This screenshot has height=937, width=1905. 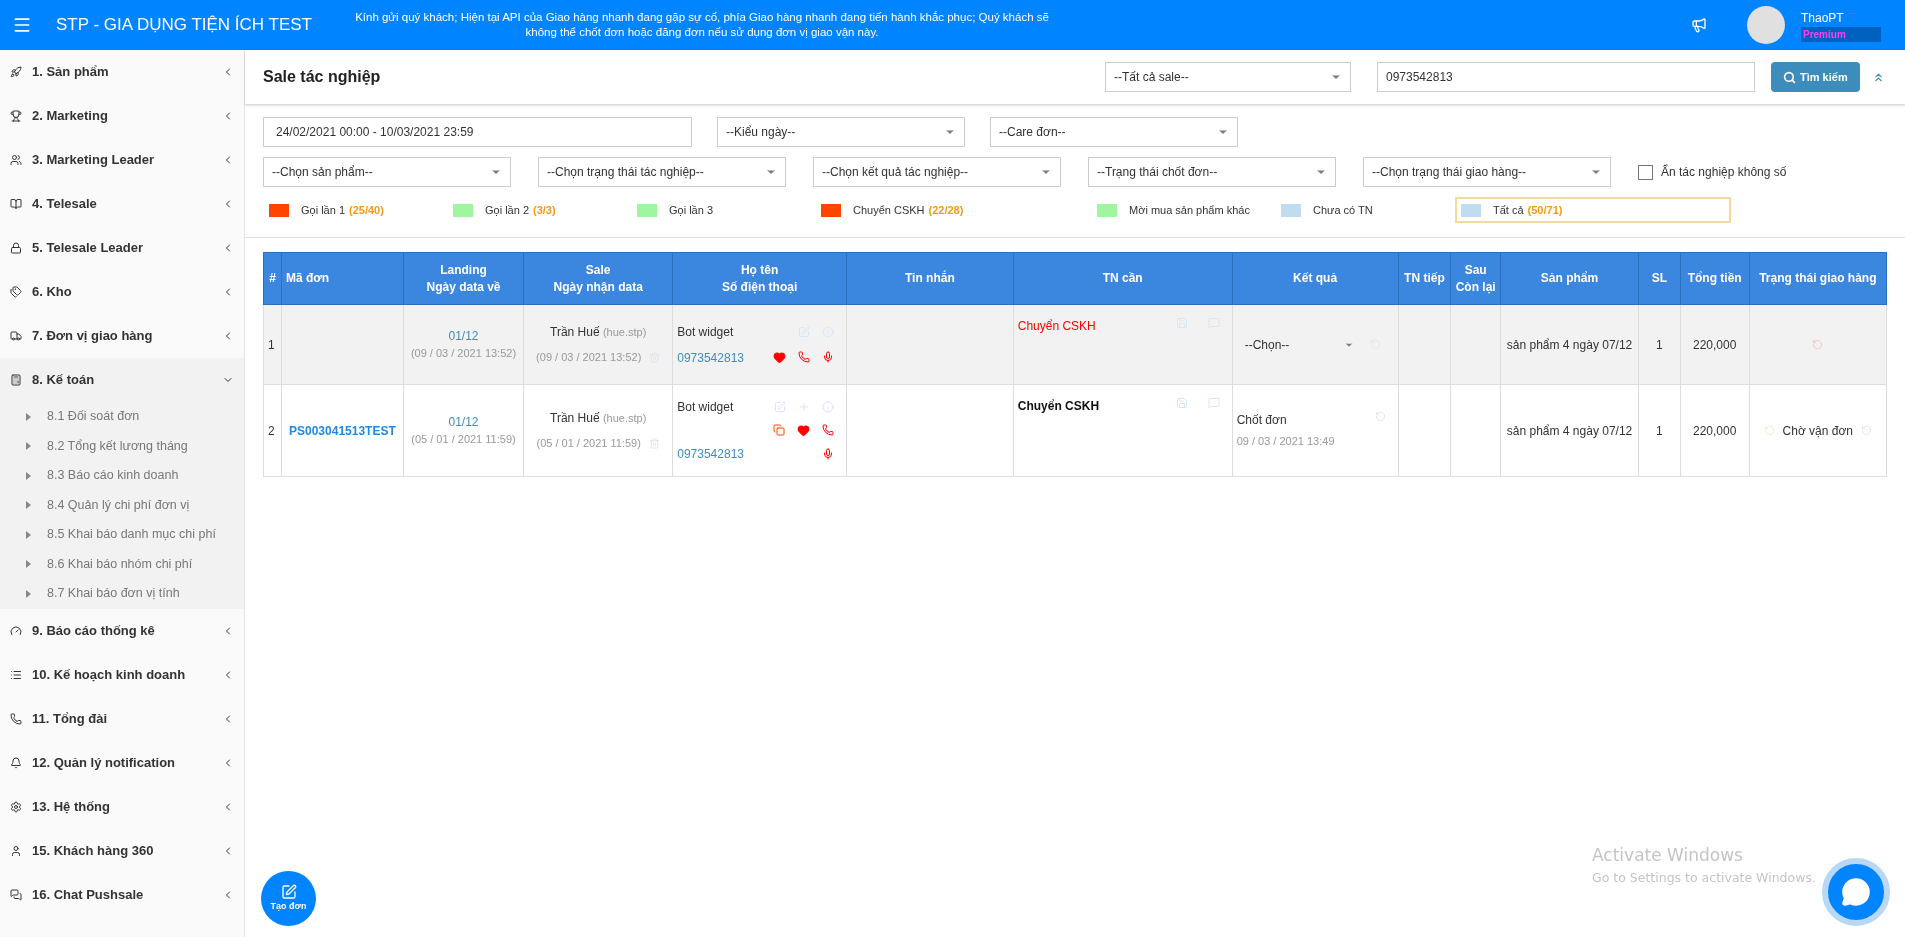 I want to click on sidebar-item: 1. Sản phẩm, so click(x=122, y=72).